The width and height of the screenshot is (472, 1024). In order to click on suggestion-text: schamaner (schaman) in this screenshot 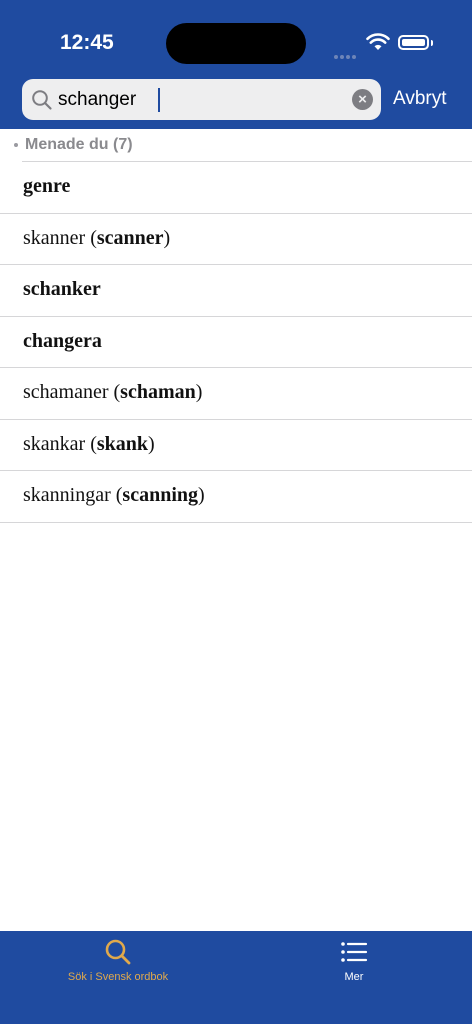, I will do `click(112, 392)`.